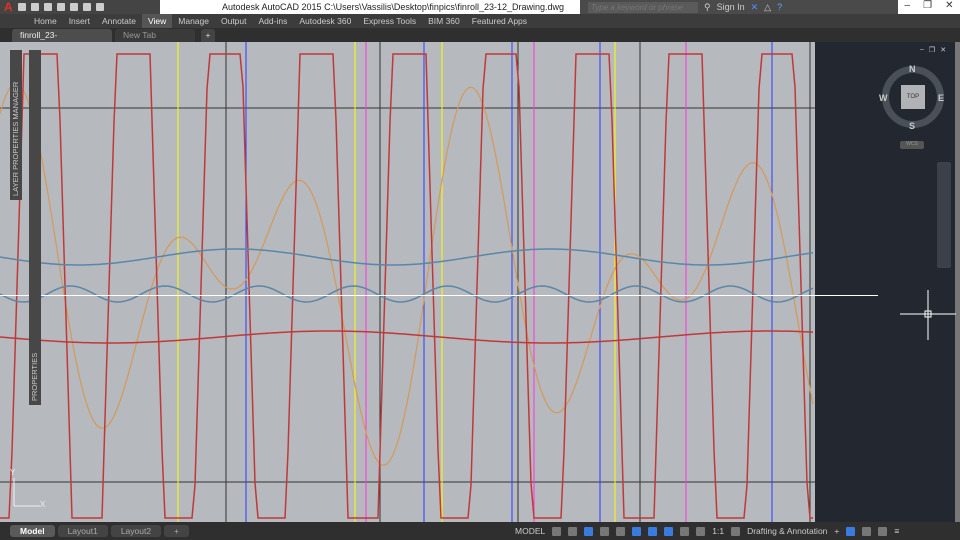 This screenshot has height=540, width=960. I want to click on maximize-button: ❐, so click(927, 7).